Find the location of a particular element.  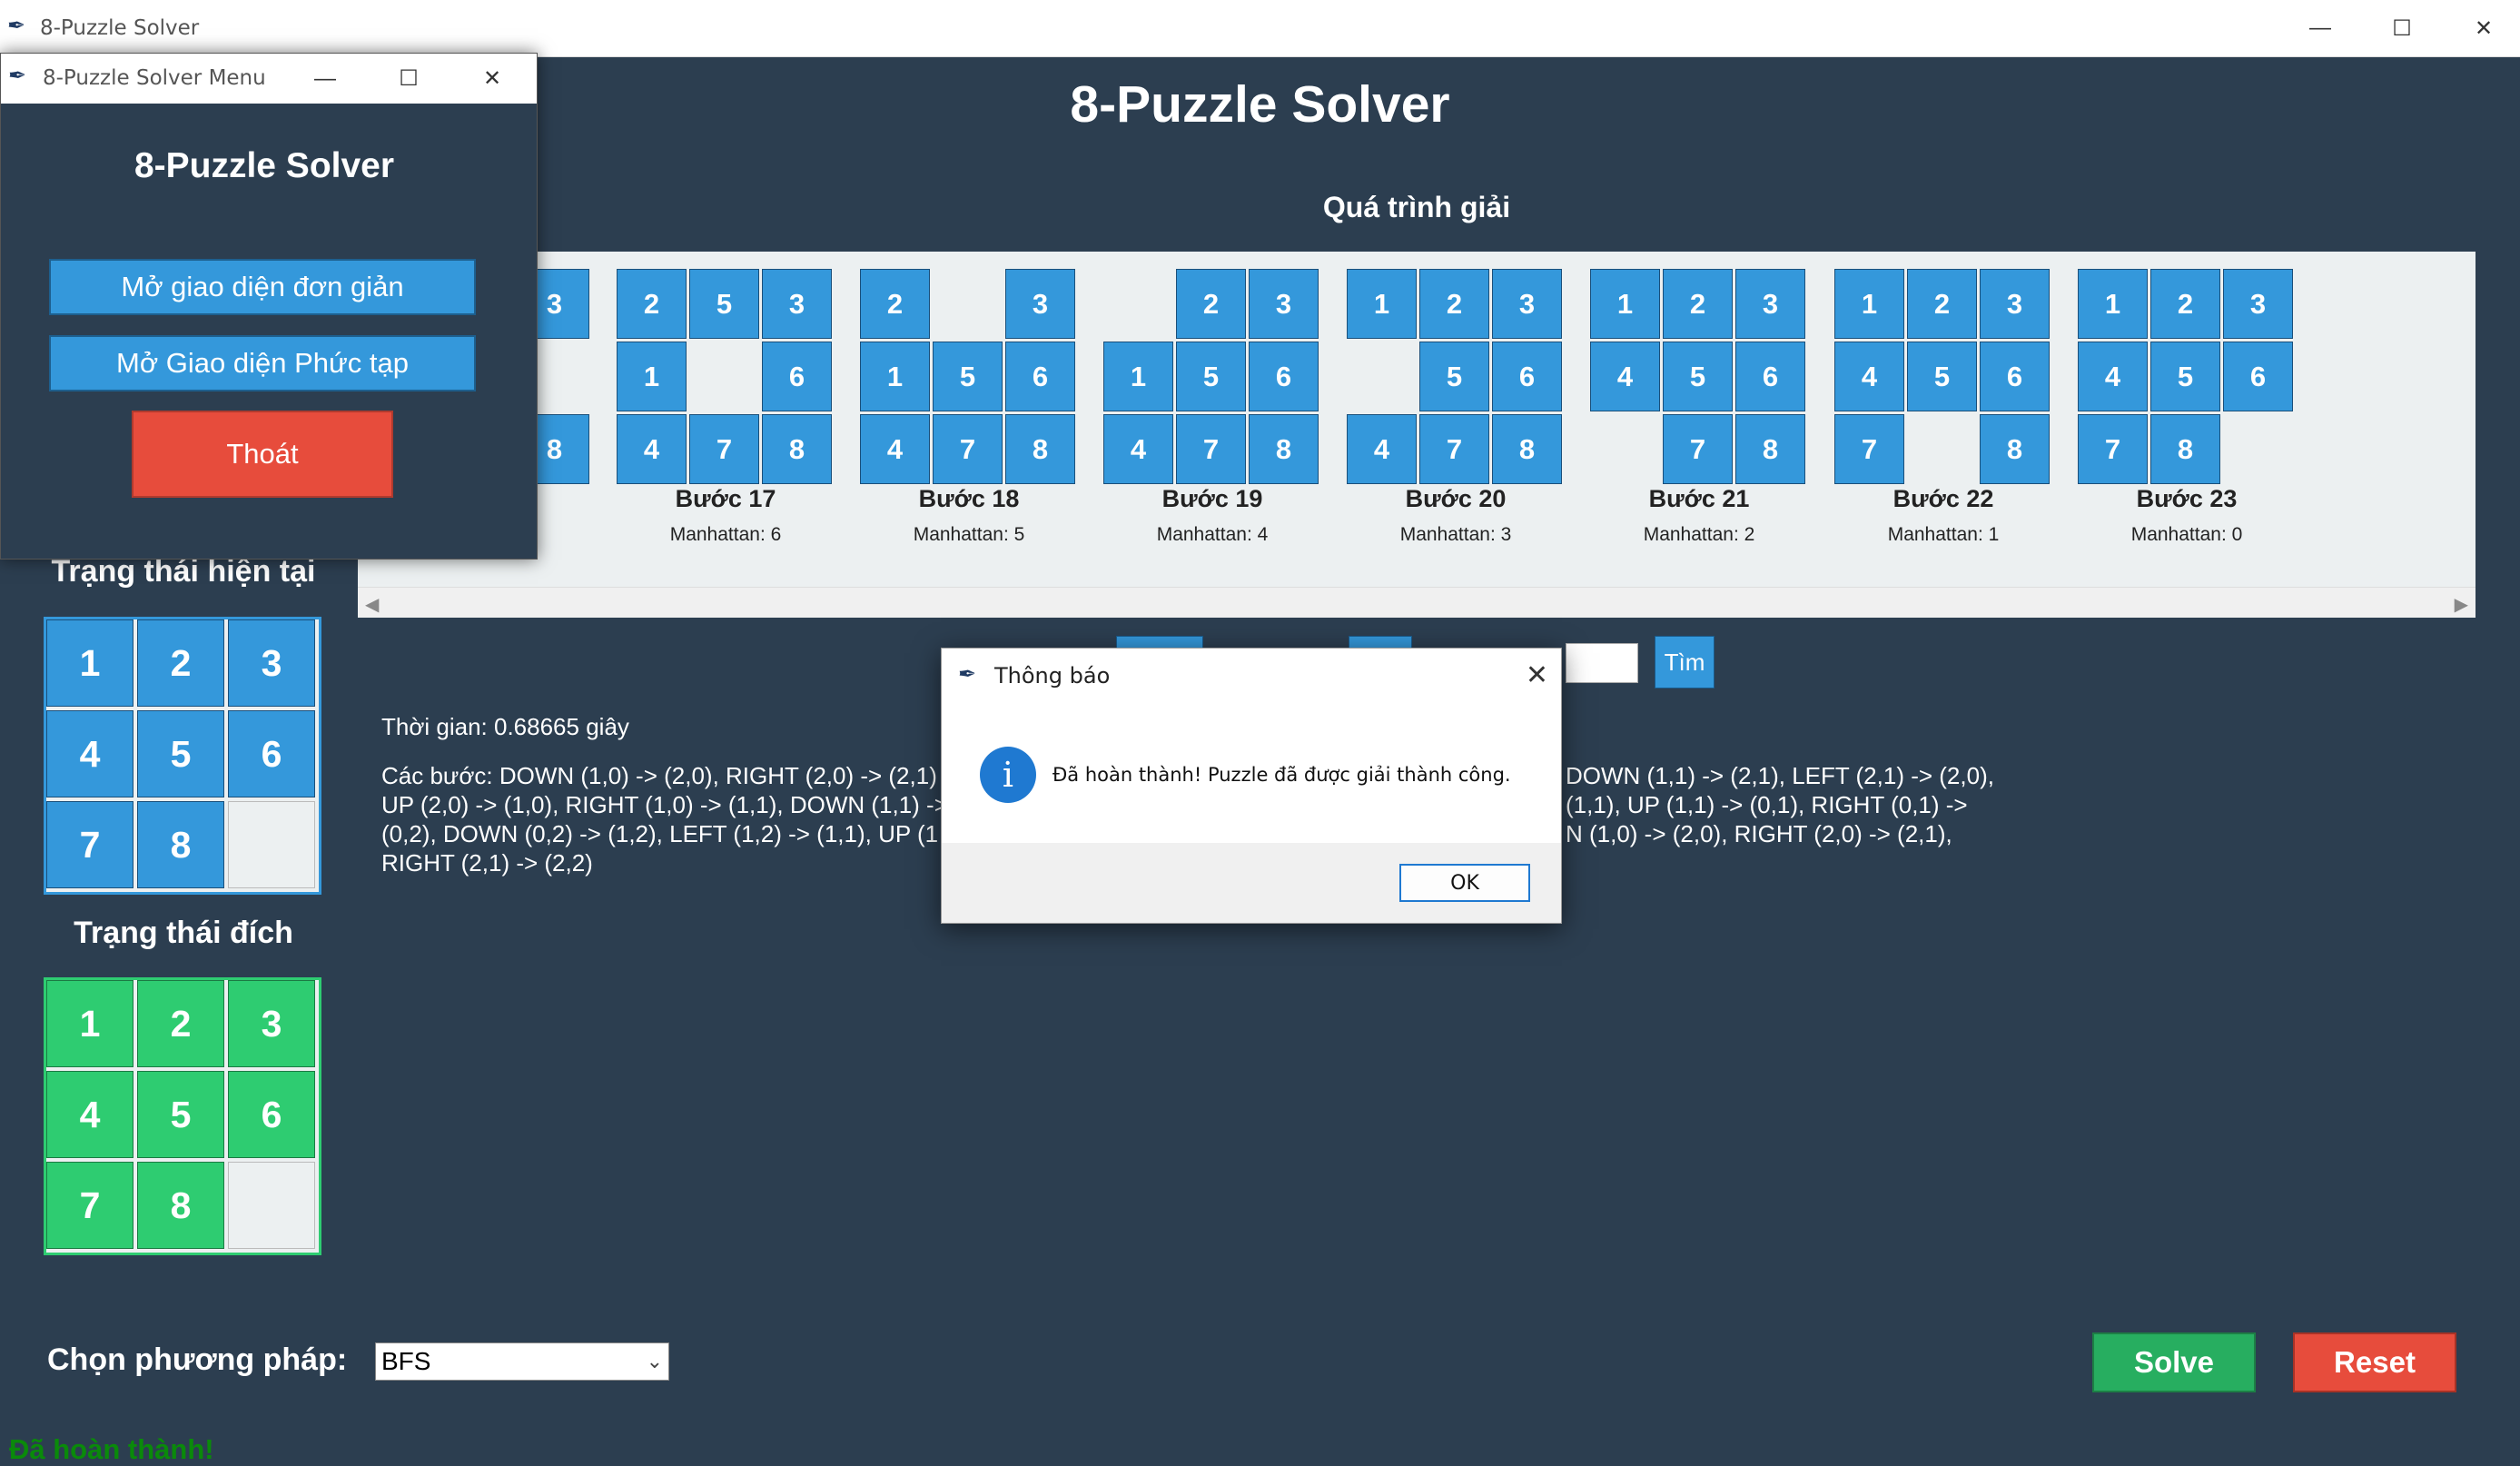

method-select-value: BFS is located at coordinates (406, 1361).